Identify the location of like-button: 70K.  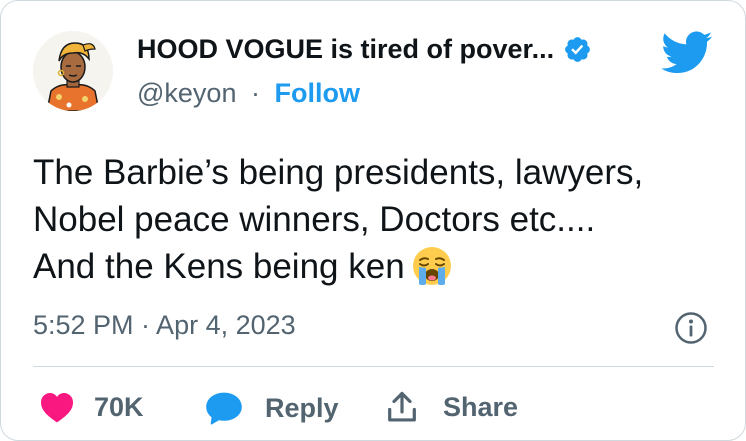
(91, 407).